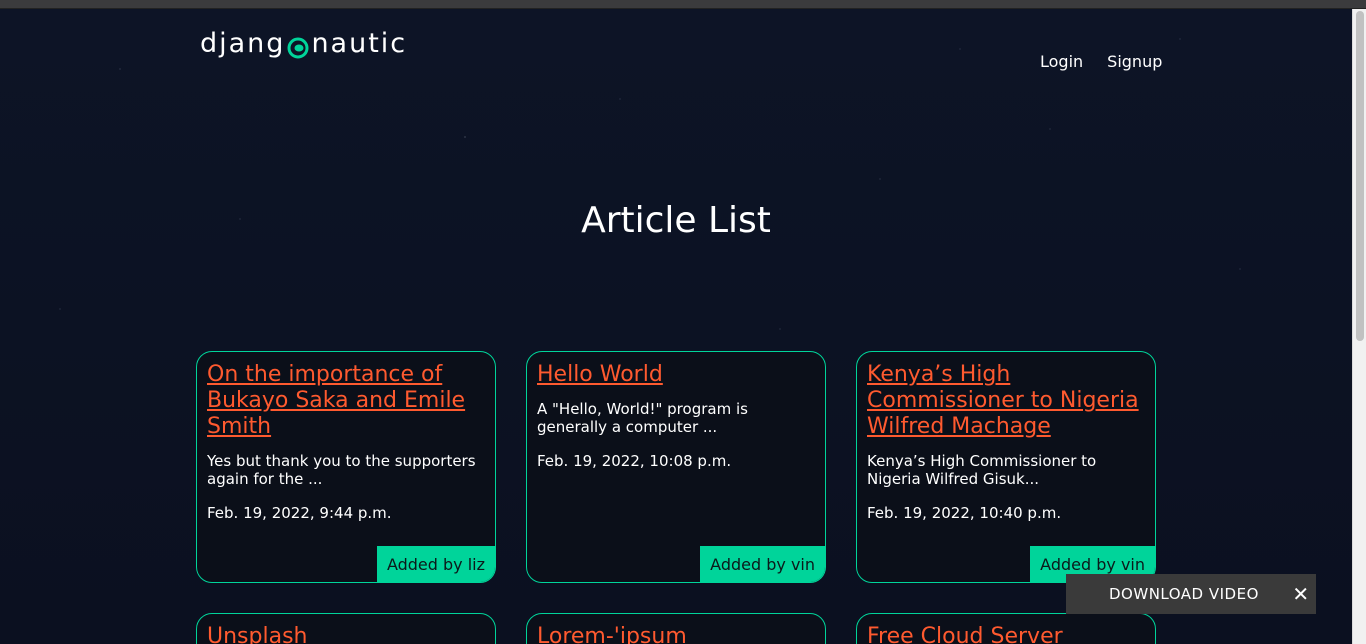 This screenshot has width=1366, height=644. I want to click on article-card: Unsplash, so click(346, 628).